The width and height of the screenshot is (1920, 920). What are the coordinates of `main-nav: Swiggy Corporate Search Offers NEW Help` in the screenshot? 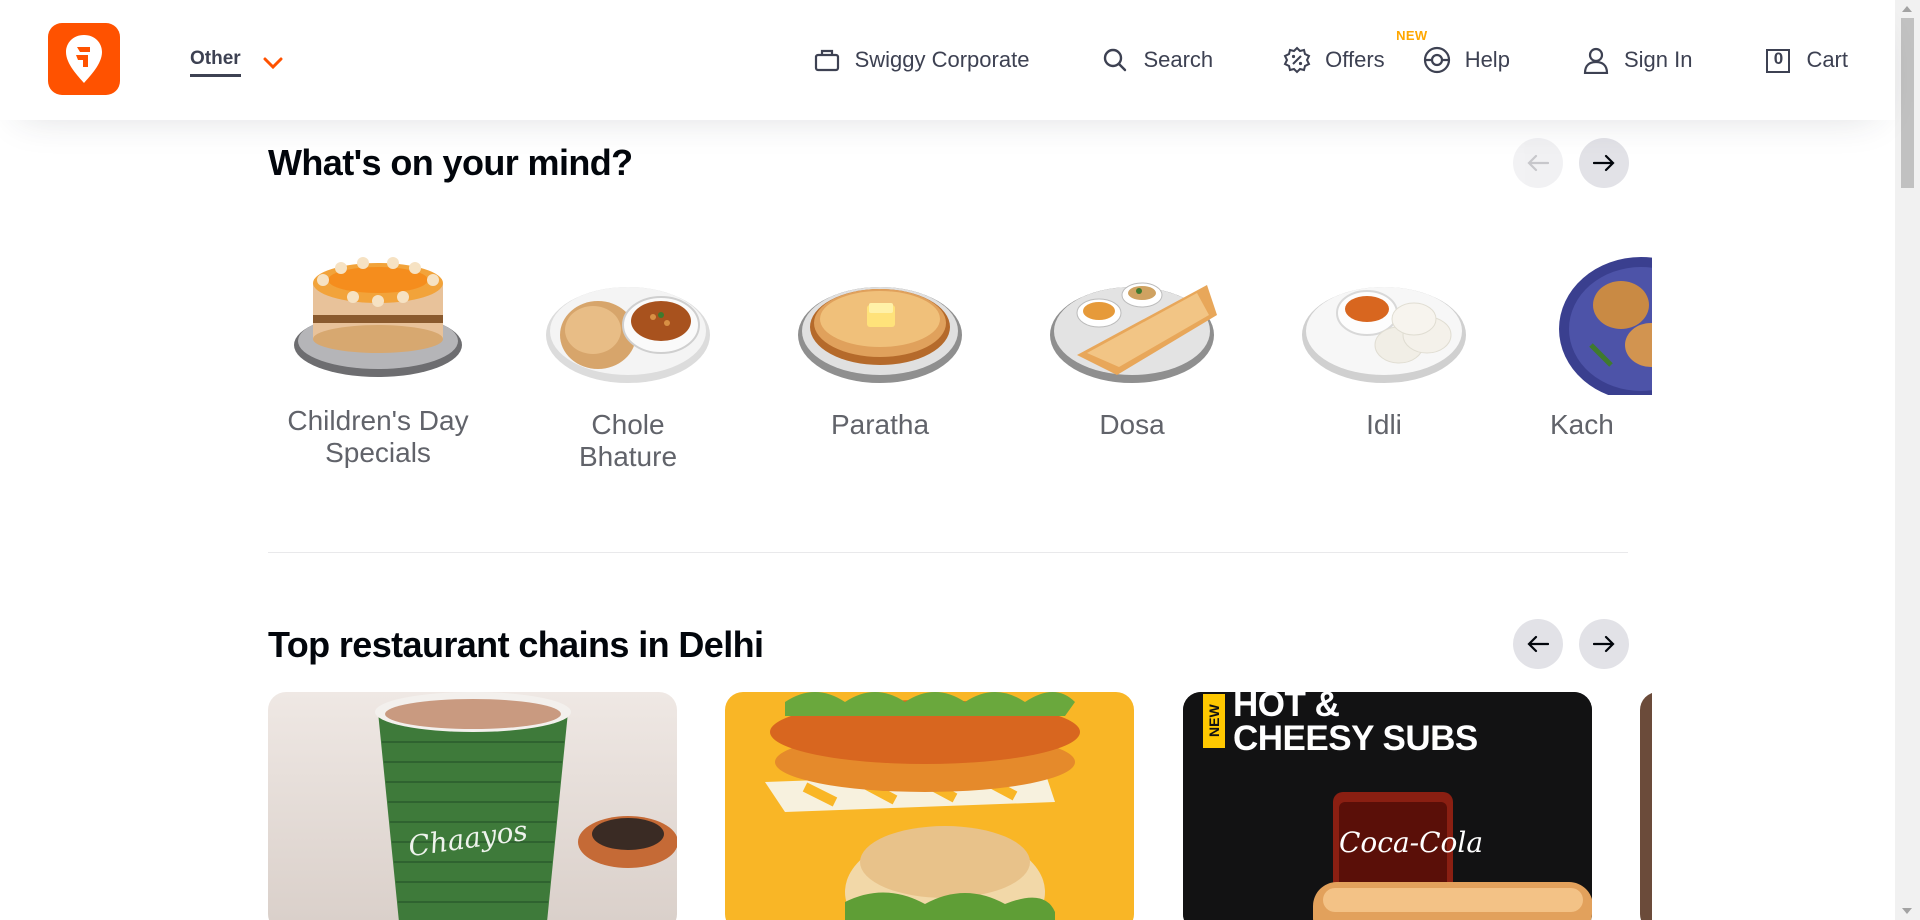 It's located at (1330, 60).